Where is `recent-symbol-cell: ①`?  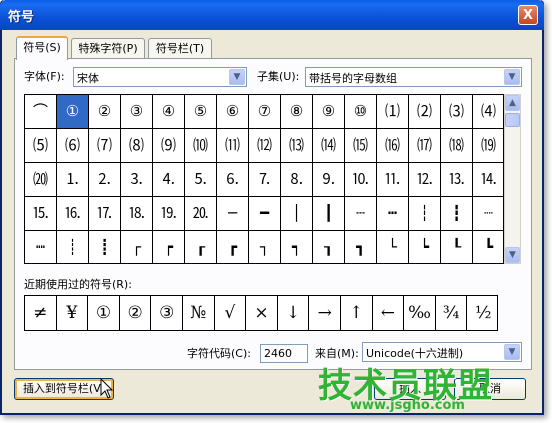
recent-symbol-cell: ① is located at coordinates (104, 313).